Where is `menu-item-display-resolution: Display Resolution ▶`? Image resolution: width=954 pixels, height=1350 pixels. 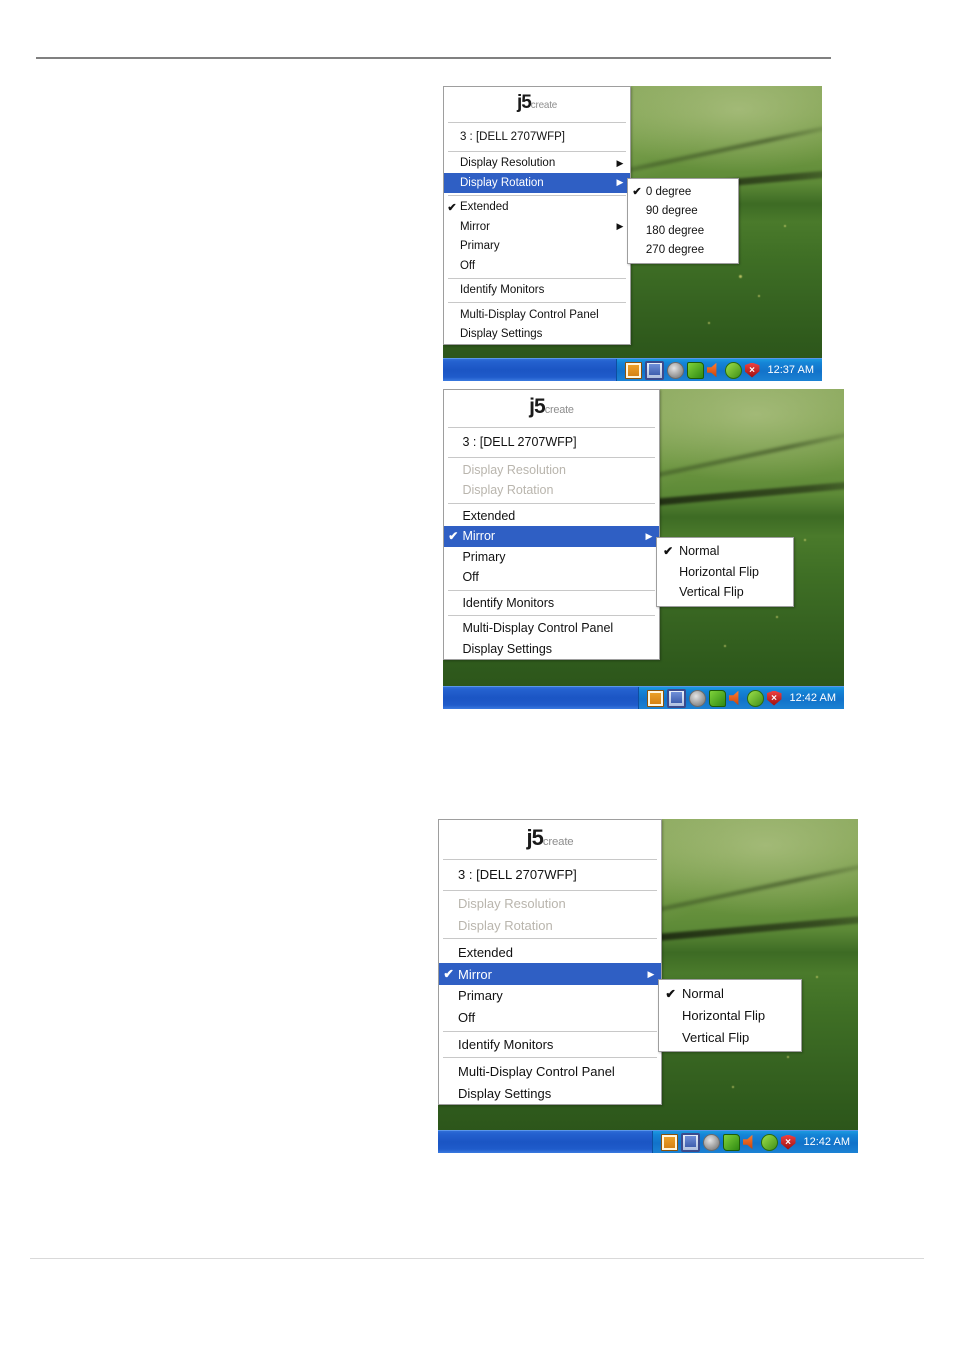 menu-item-display-resolution: Display Resolution ▶ is located at coordinates (537, 164).